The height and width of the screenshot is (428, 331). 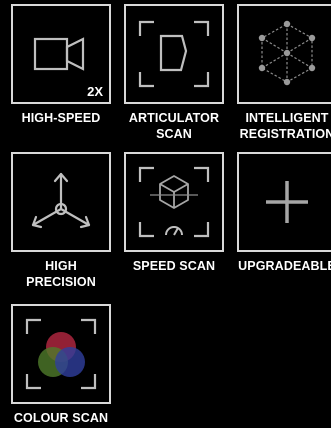 What do you see at coordinates (287, 53) in the screenshot?
I see `cube-network-icon` at bounding box center [287, 53].